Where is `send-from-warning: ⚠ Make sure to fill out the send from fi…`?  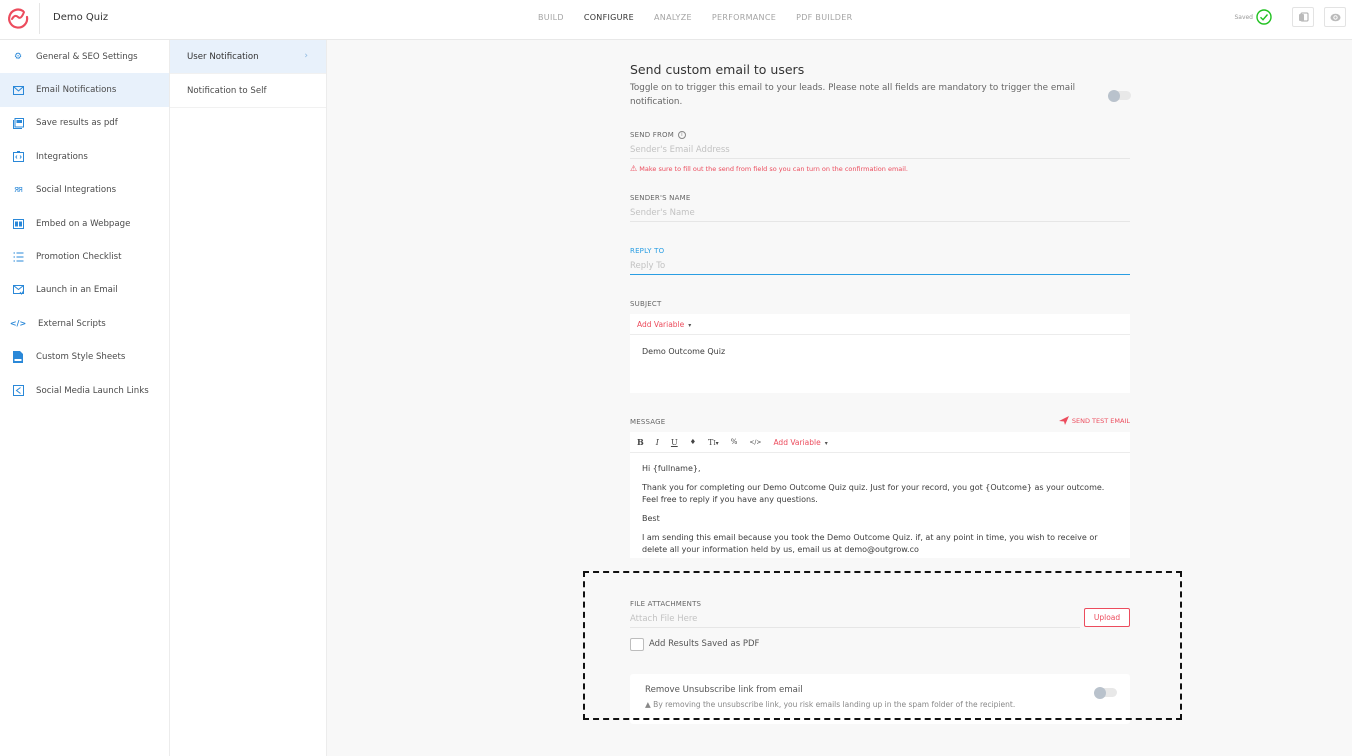 send-from-warning: ⚠ Make sure to fill out the send from fi… is located at coordinates (769, 168).